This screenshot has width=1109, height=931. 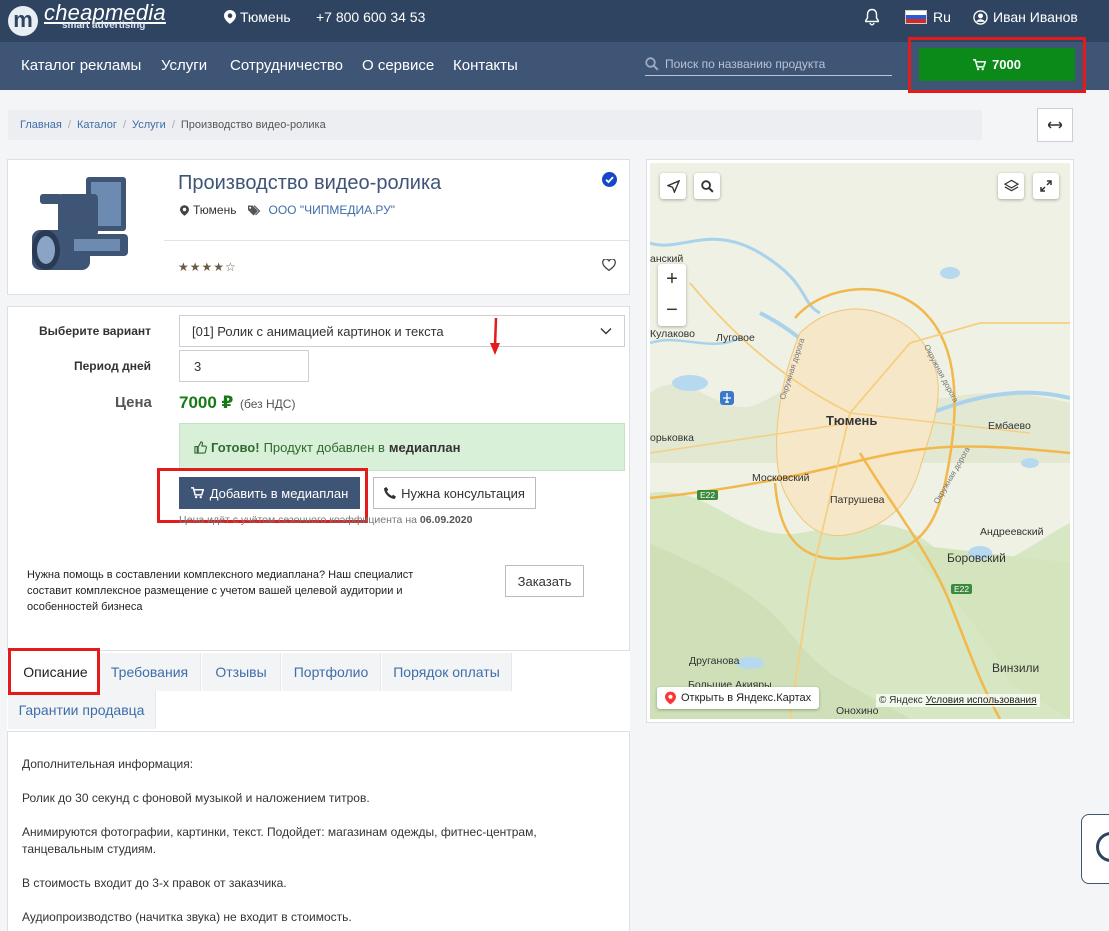 I want to click on product-title: Производство видео-ролика, so click(x=310, y=183).